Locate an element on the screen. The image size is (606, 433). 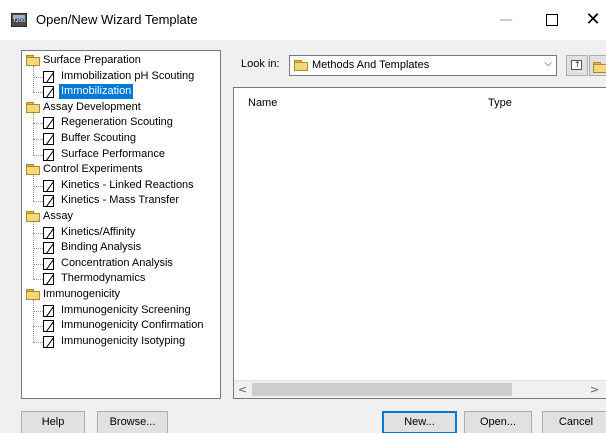
new-folder-icon is located at coordinates (599, 67).